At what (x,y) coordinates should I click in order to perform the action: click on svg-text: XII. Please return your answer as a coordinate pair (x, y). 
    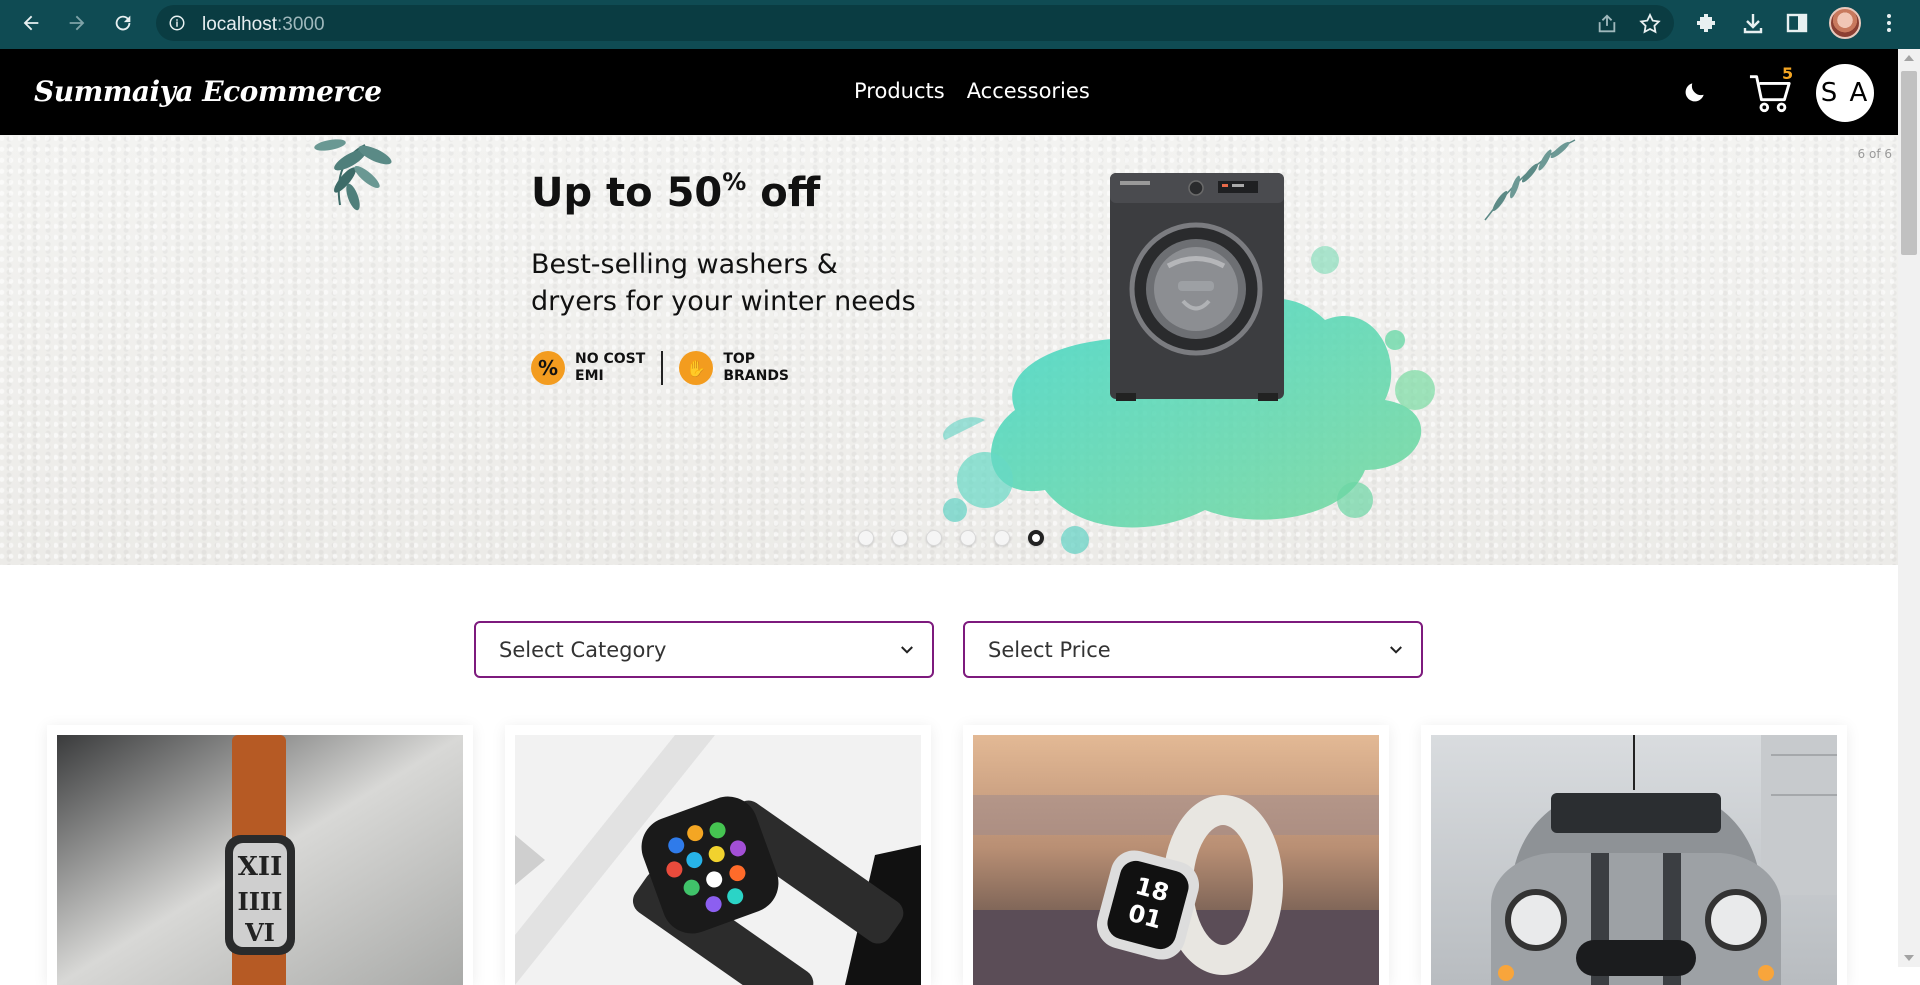
    Looking at the image, I should click on (260, 867).